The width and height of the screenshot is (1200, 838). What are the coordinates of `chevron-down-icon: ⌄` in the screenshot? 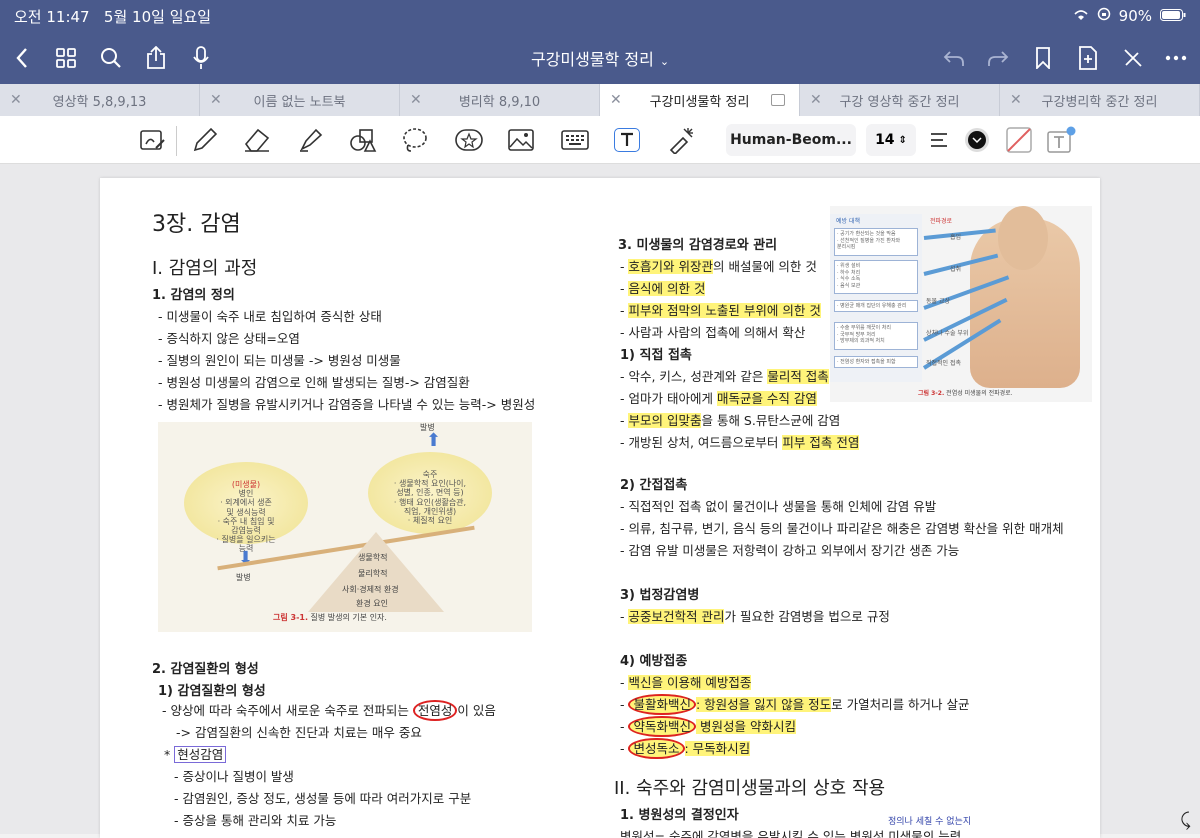 It's located at (664, 61).